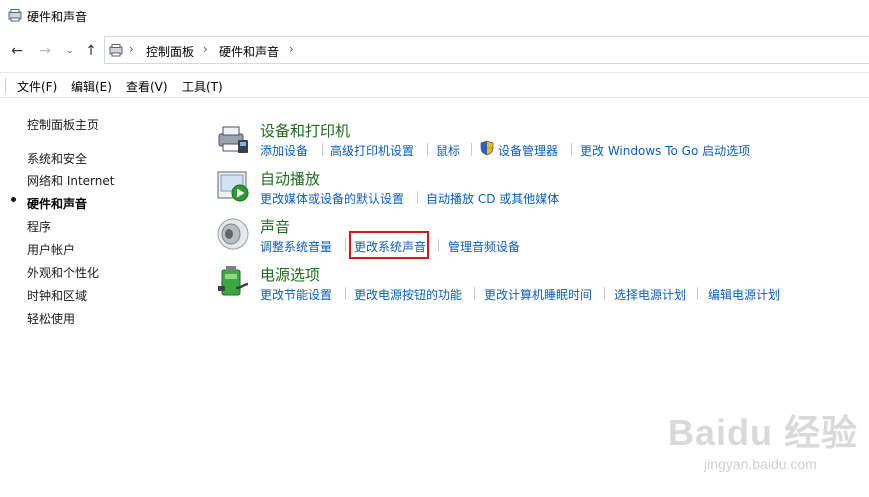  Describe the element at coordinates (434, 85) in the screenshot. I see `menu-bar: 文件(F) 编辑(E) 查看(V) 工具(T)` at that location.